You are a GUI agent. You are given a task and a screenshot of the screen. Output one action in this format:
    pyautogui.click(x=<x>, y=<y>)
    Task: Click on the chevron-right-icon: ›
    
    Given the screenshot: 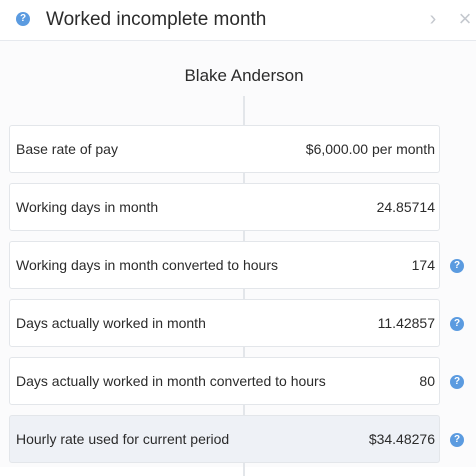 What is the action you would take?
    pyautogui.click(x=433, y=19)
    